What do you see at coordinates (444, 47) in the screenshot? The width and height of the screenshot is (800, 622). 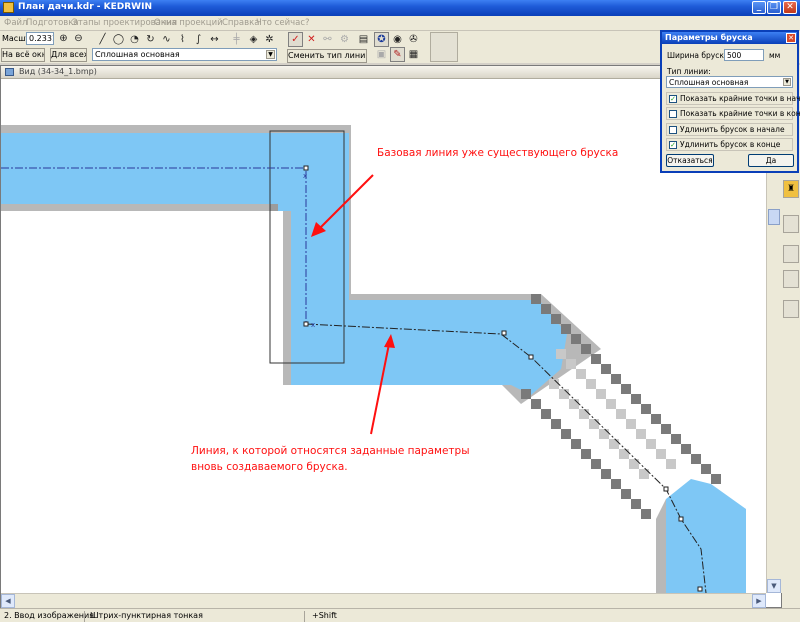 I see `color-swatch-button` at bounding box center [444, 47].